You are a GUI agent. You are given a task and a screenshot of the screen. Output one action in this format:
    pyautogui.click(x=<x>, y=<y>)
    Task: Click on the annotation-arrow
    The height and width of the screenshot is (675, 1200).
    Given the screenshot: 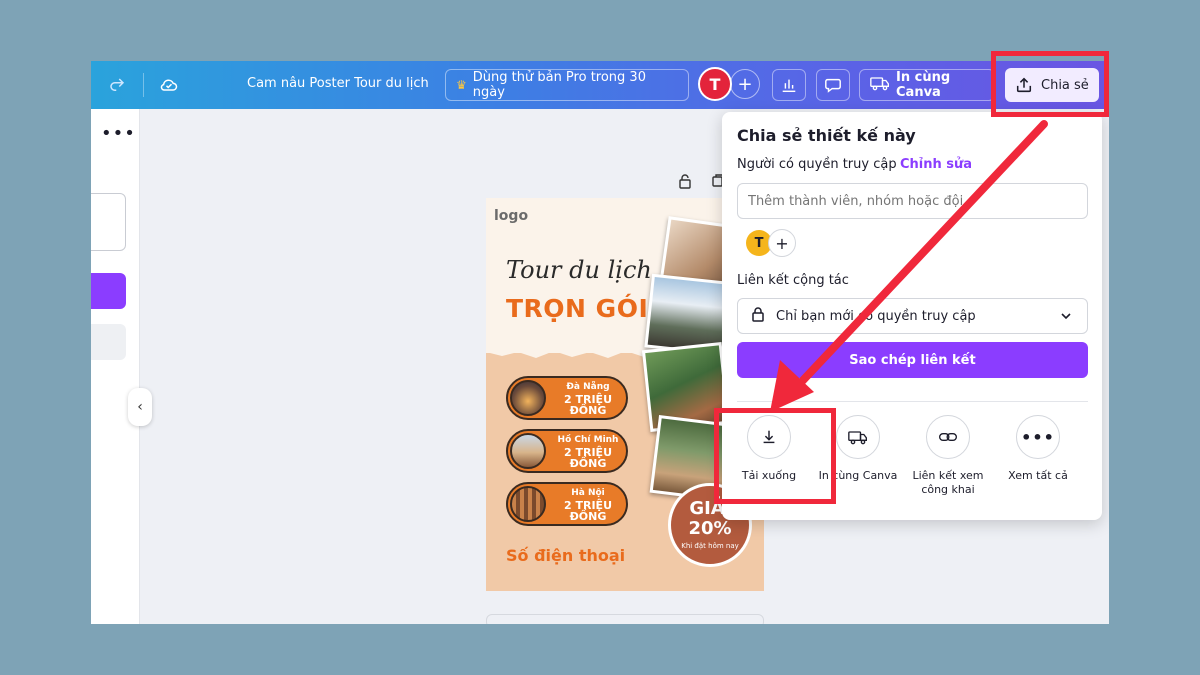 What is the action you would take?
    pyautogui.click(x=909, y=266)
    